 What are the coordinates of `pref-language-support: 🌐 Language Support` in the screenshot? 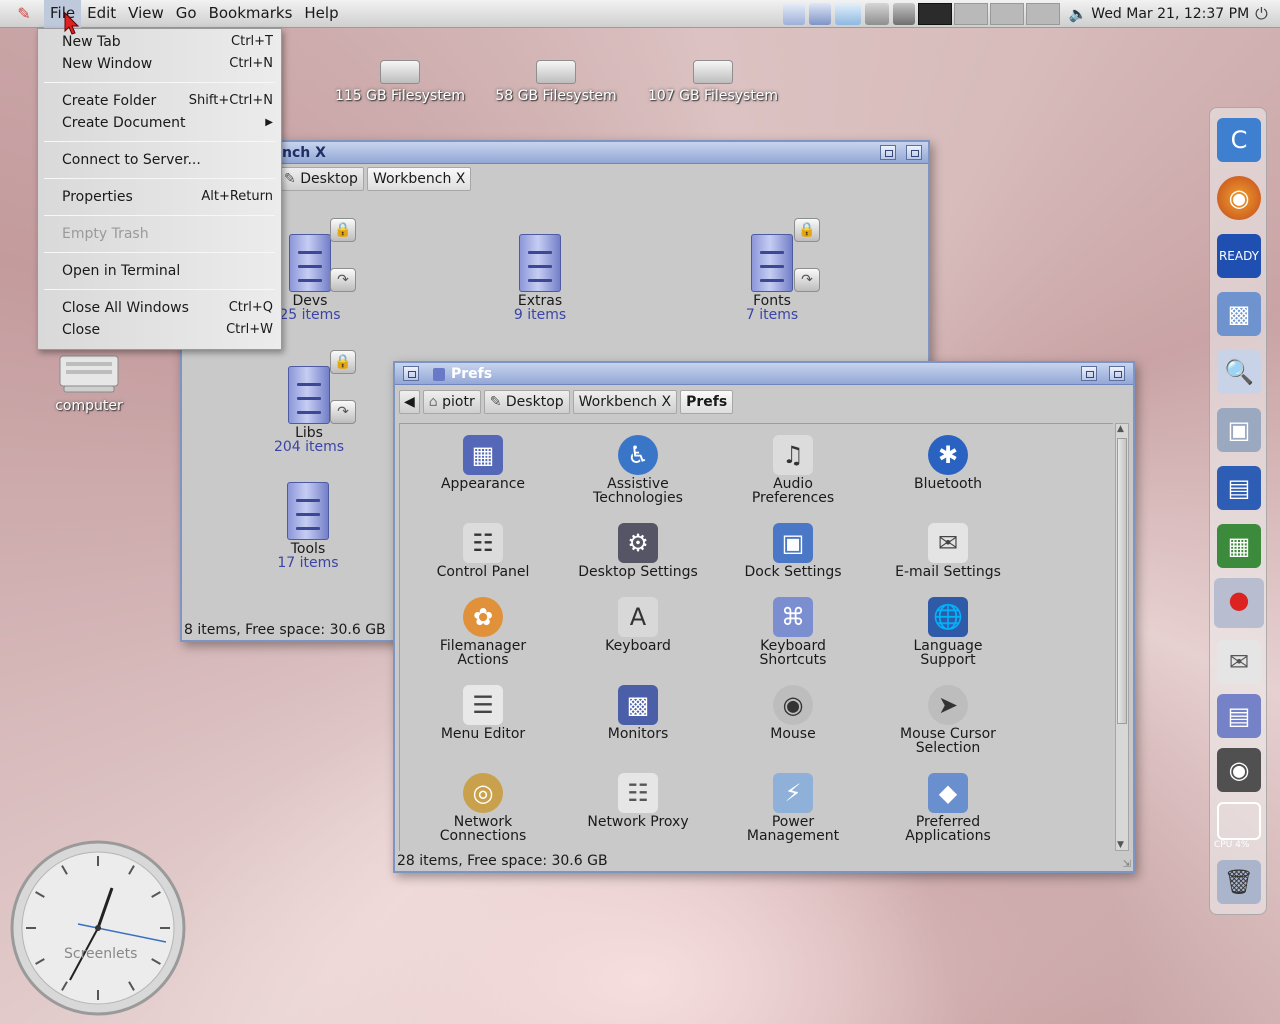 It's located at (948, 632).